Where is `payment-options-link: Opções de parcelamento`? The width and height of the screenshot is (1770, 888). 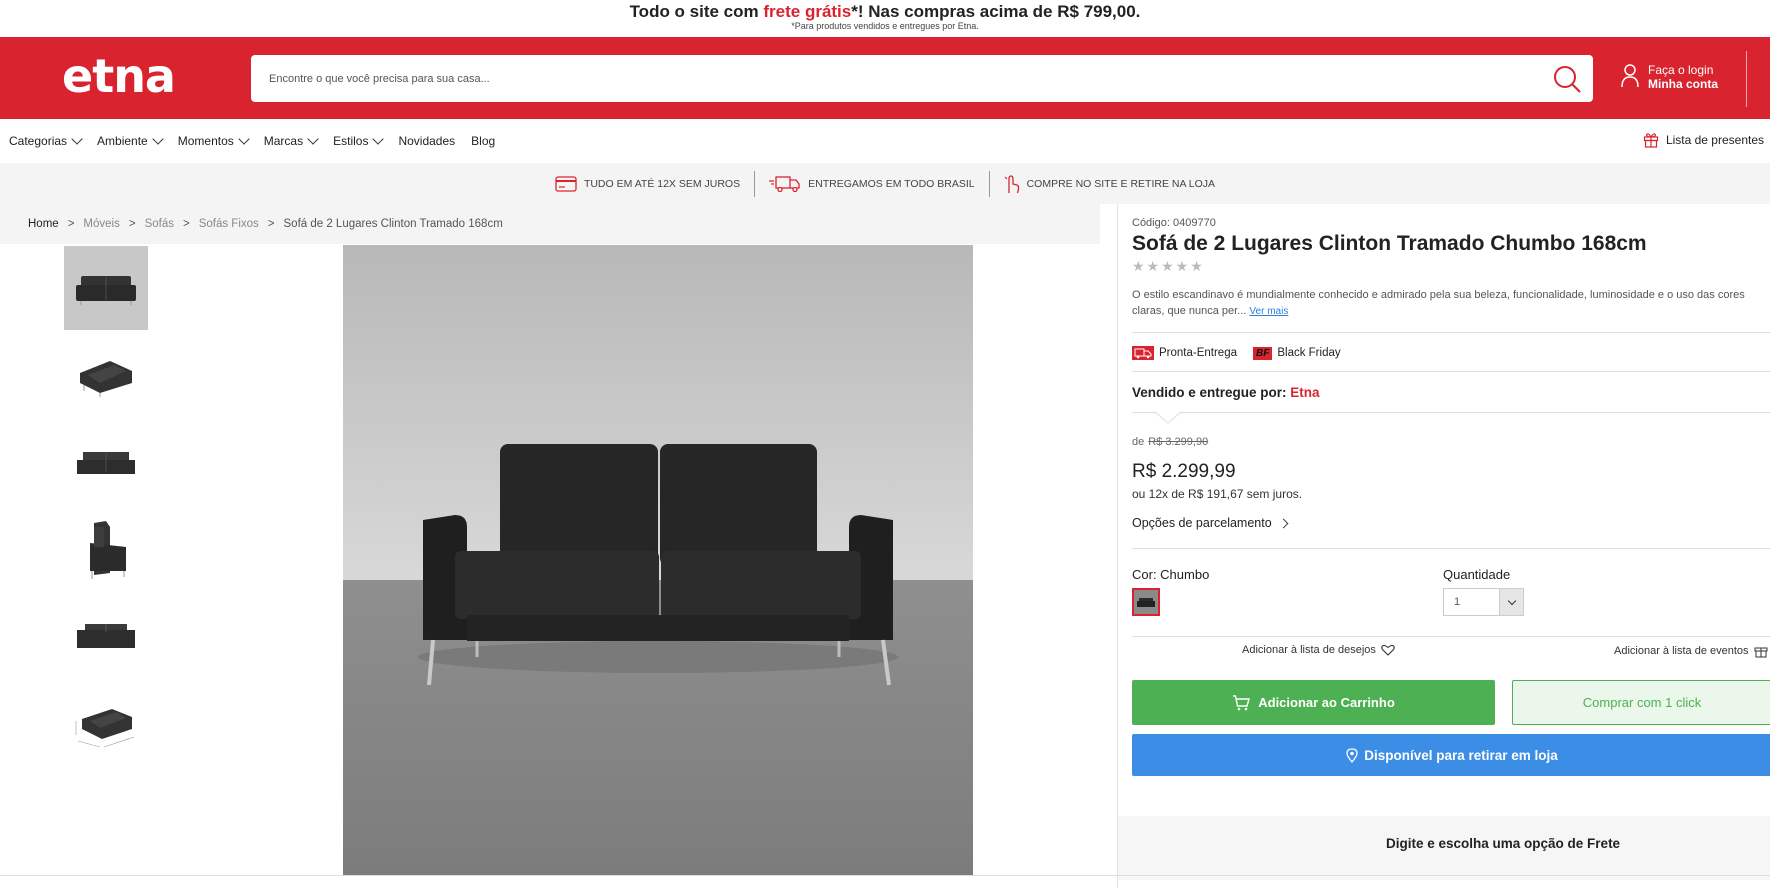 payment-options-link: Opções de parcelamento is located at coordinates (1210, 523).